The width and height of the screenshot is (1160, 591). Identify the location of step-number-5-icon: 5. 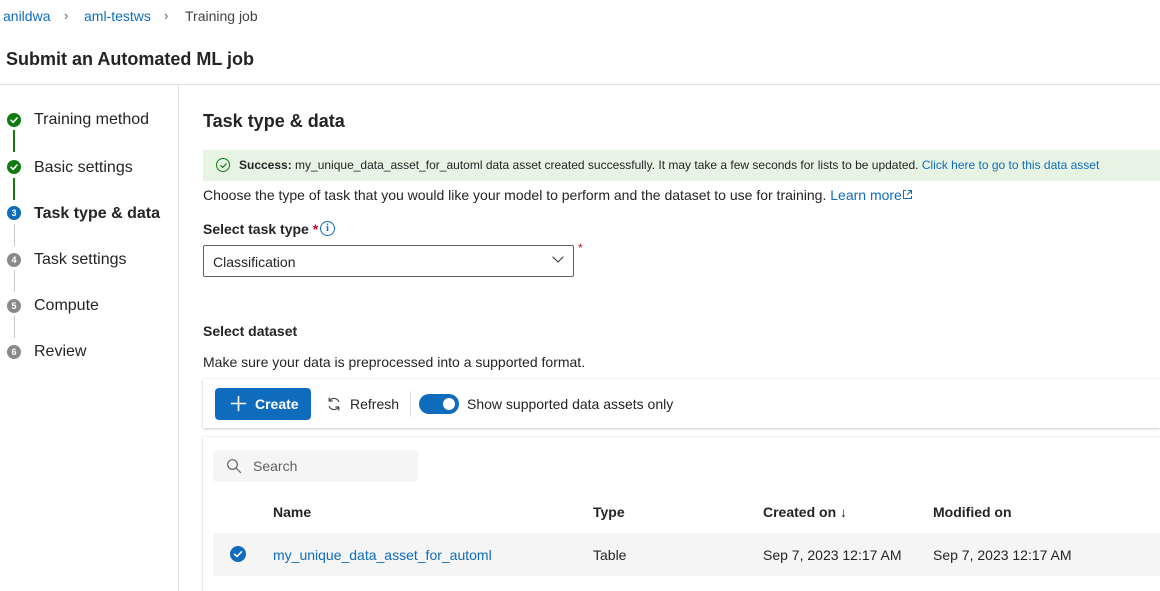
(14, 306).